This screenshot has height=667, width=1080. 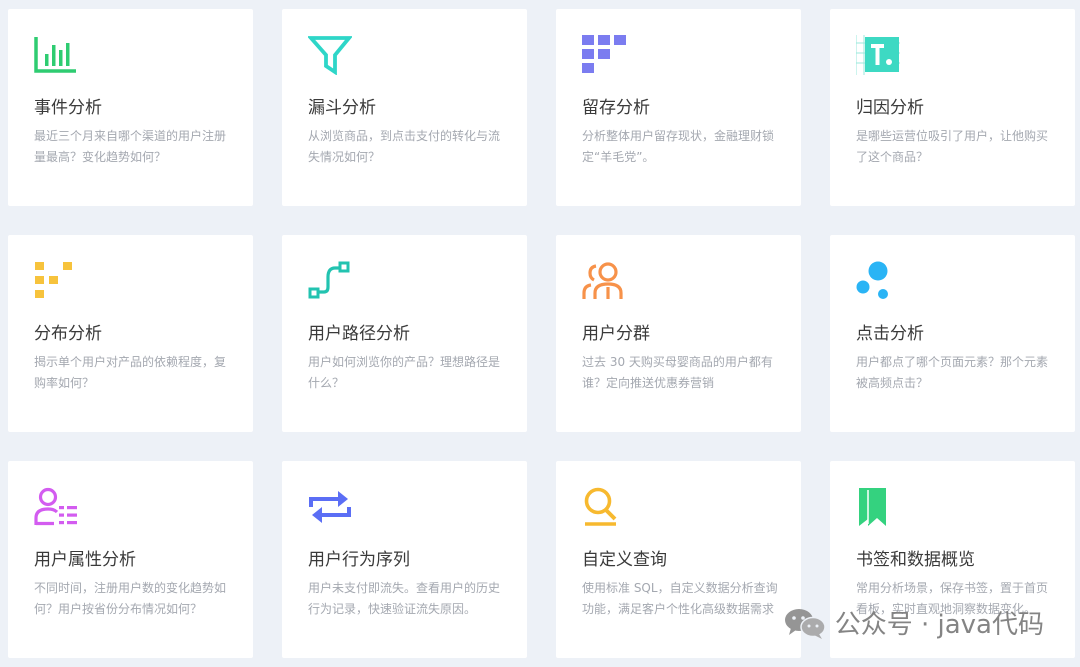 I want to click on card-user-attribute-analysis: 用户属性分析 不同时间，注册用户数的变化趋势如何？用户按省份分布情况如何？, so click(x=130, y=559).